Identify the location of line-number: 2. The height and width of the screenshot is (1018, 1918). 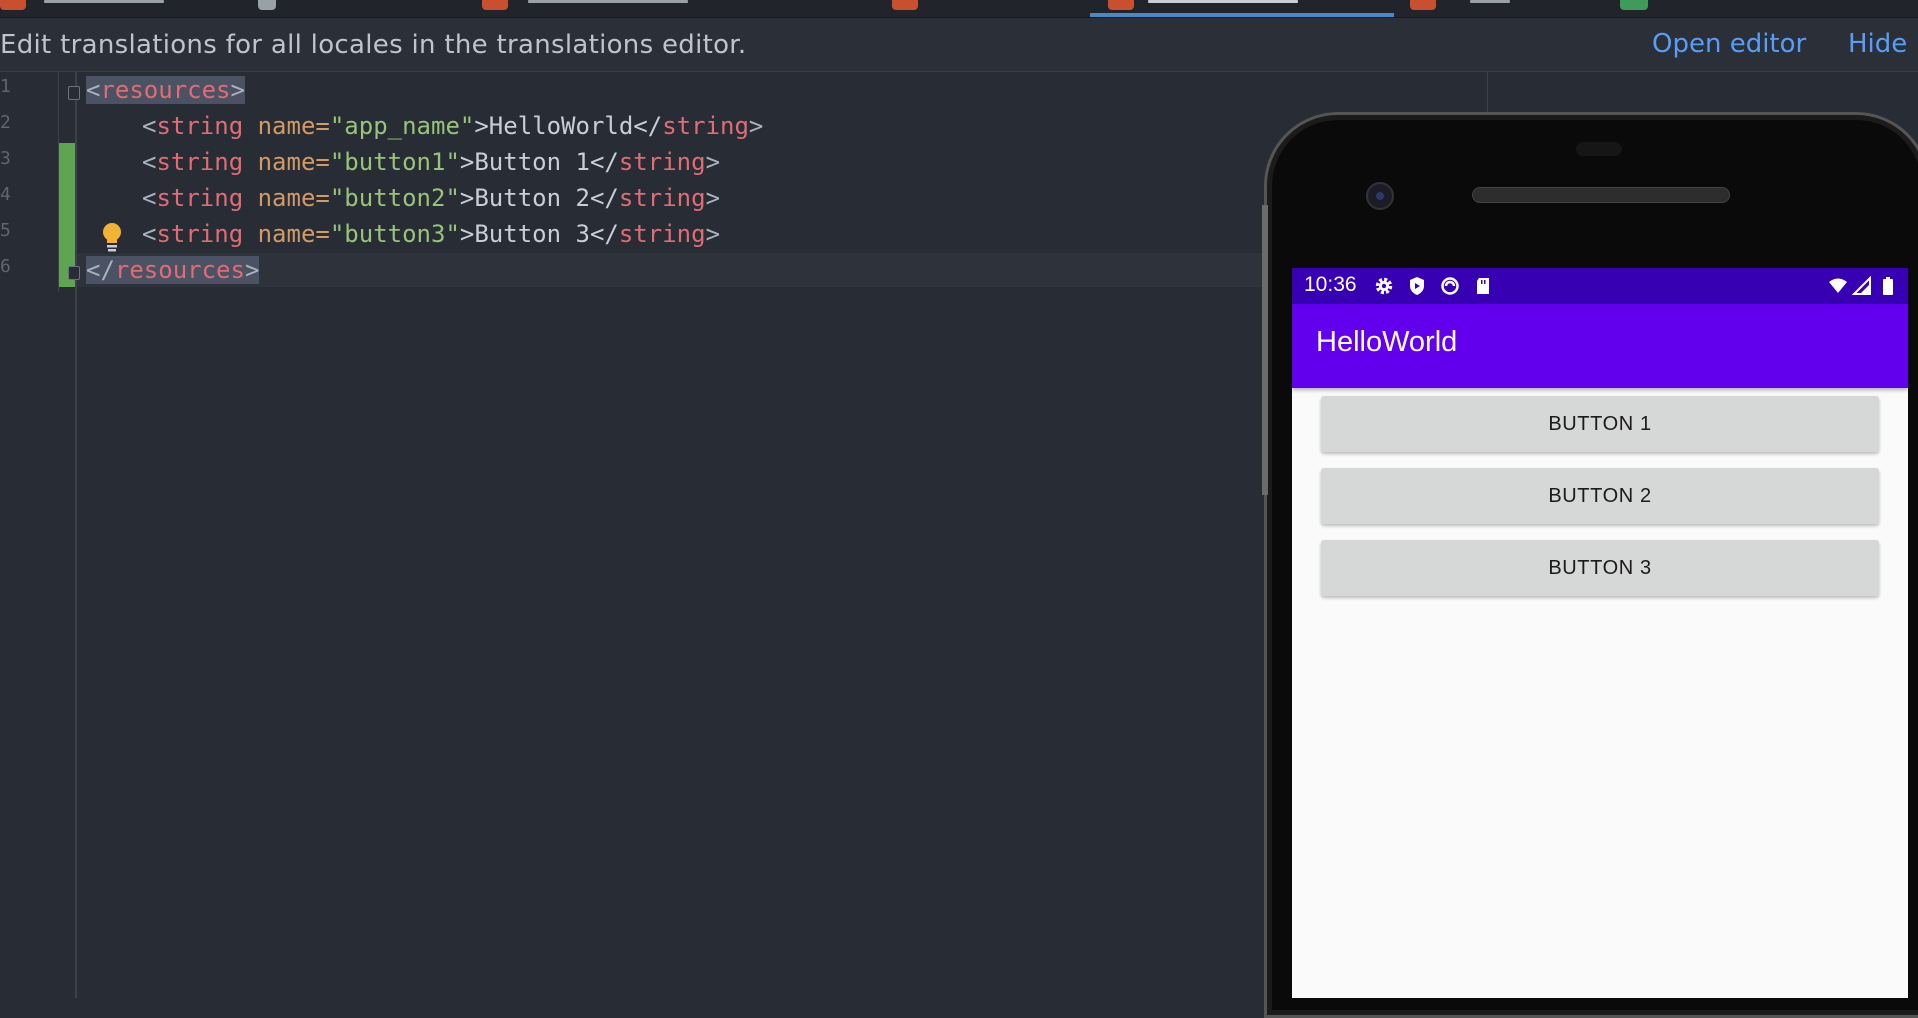
(5, 122).